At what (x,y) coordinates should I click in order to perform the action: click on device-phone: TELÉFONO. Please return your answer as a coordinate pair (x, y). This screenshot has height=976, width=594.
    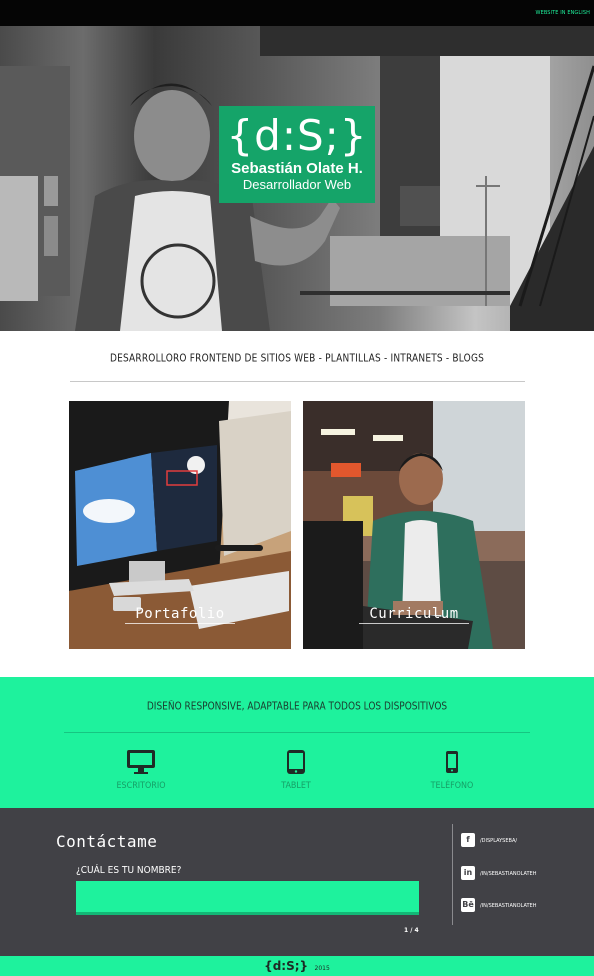
    Looking at the image, I should click on (452, 769).